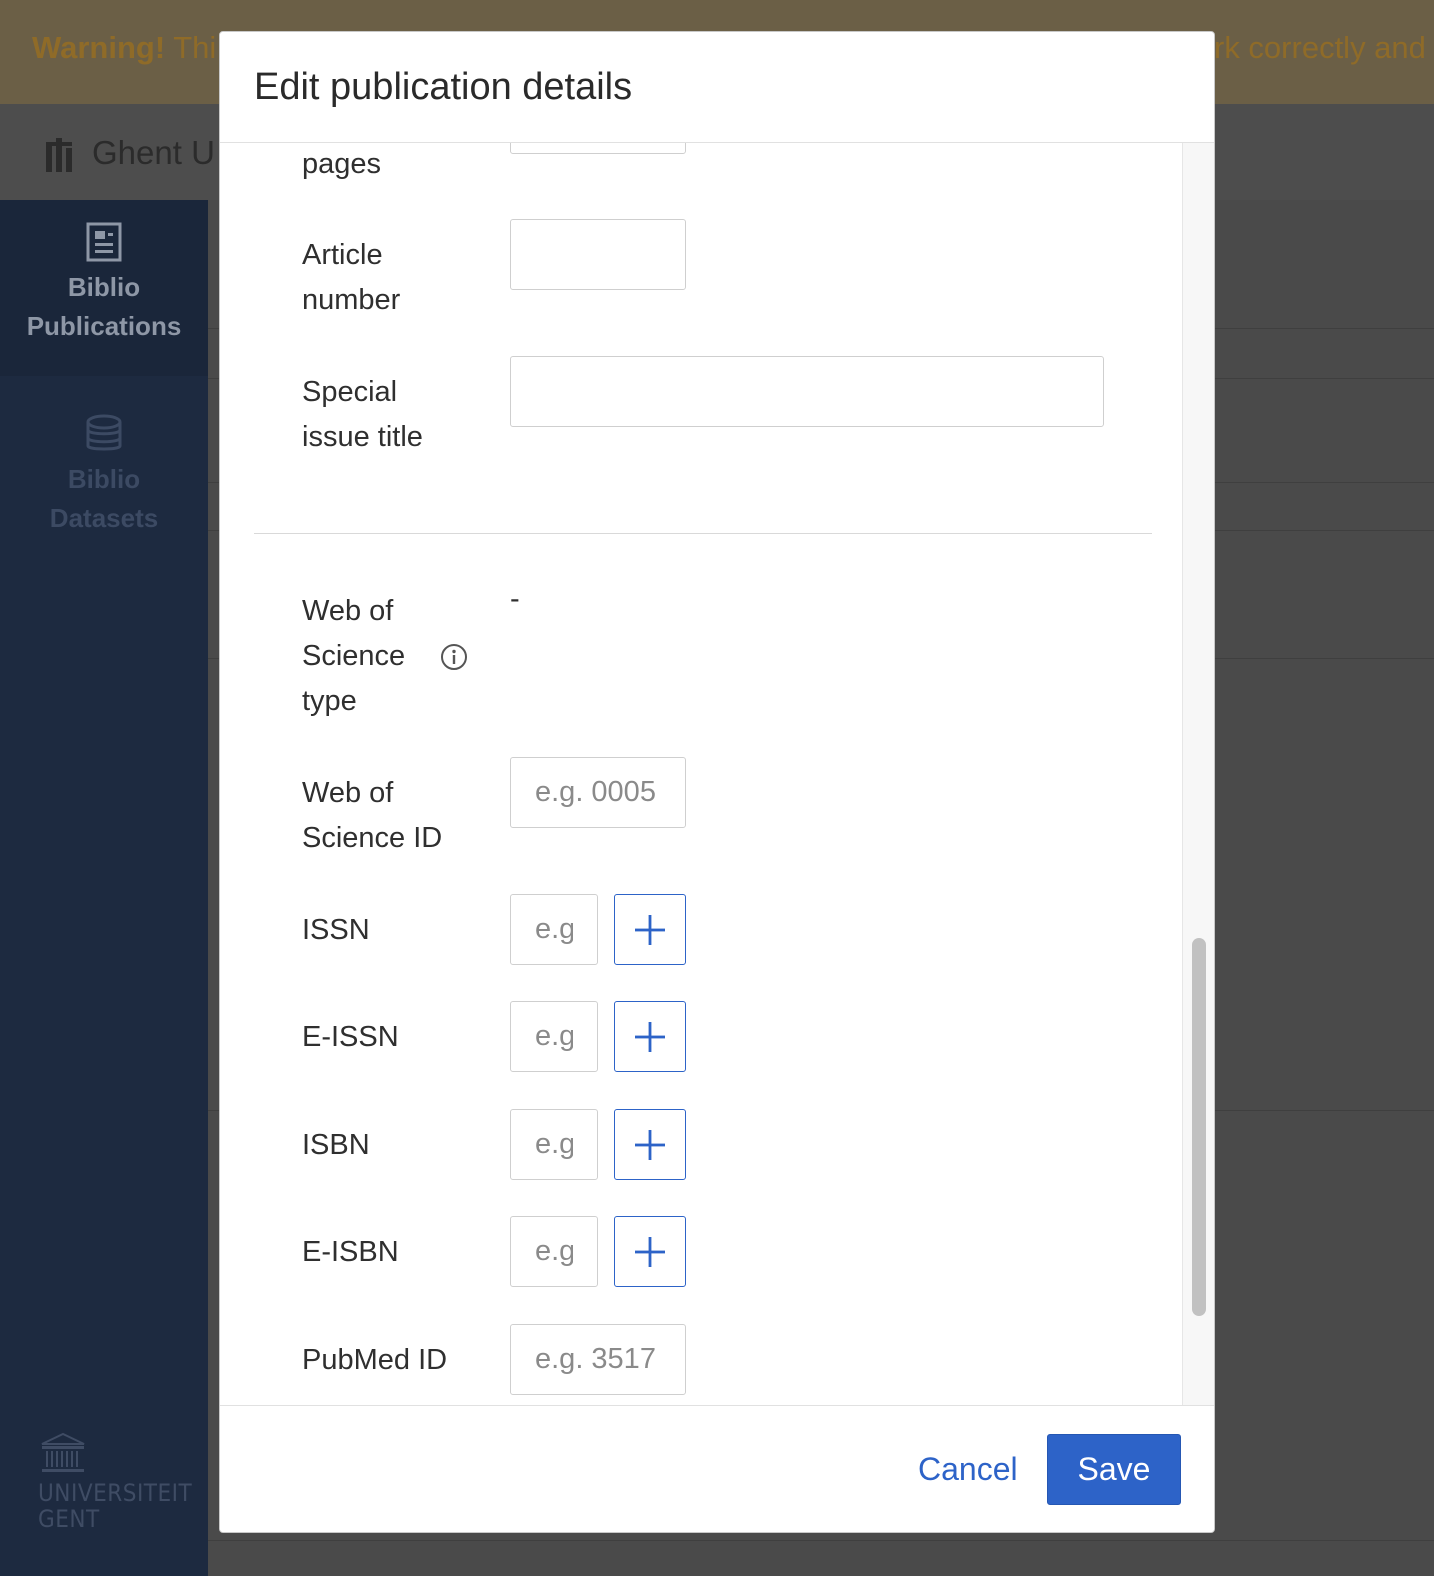  I want to click on modal-header: Edit publication details, so click(717, 87).